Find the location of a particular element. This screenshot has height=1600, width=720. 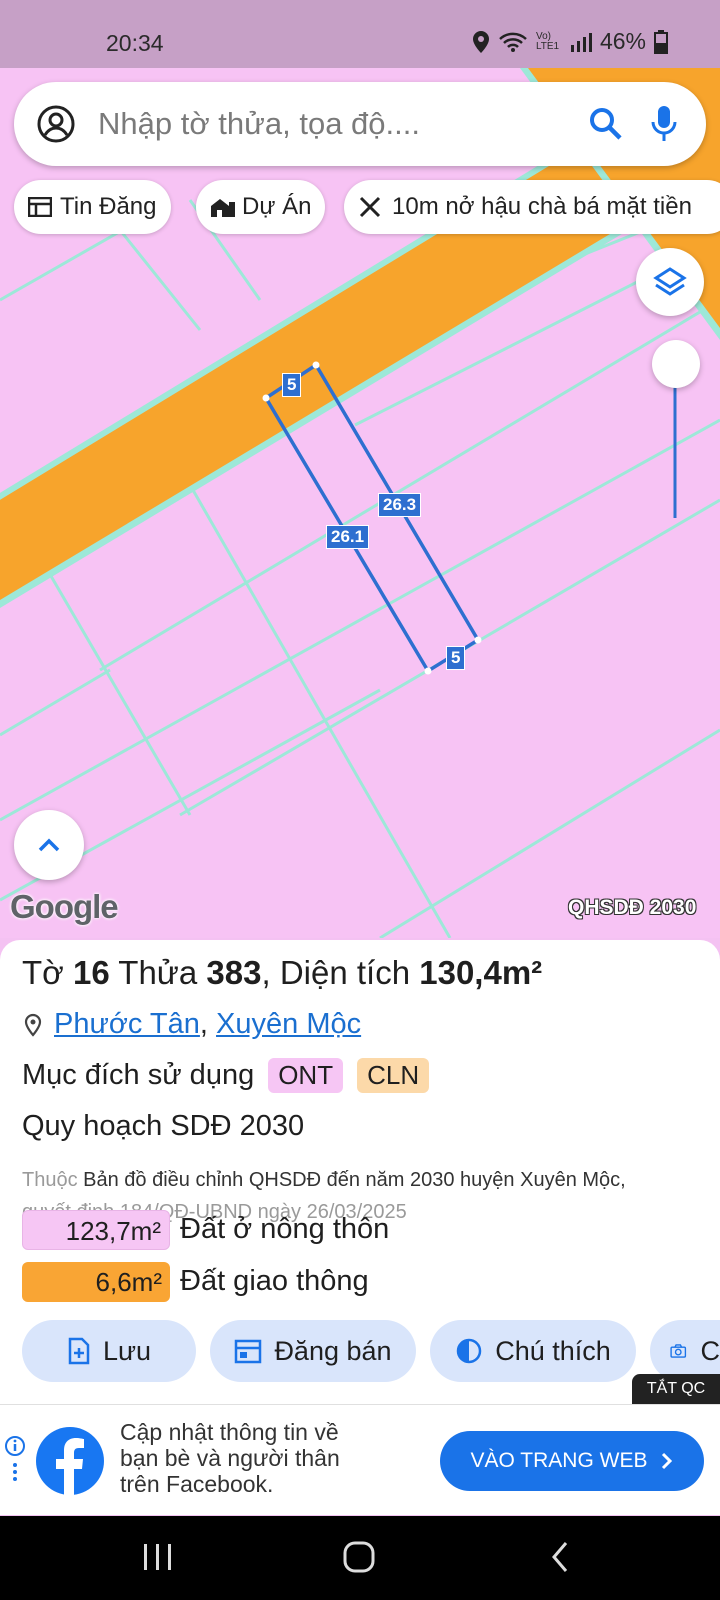

chevron-right-icon is located at coordinates (667, 1461).